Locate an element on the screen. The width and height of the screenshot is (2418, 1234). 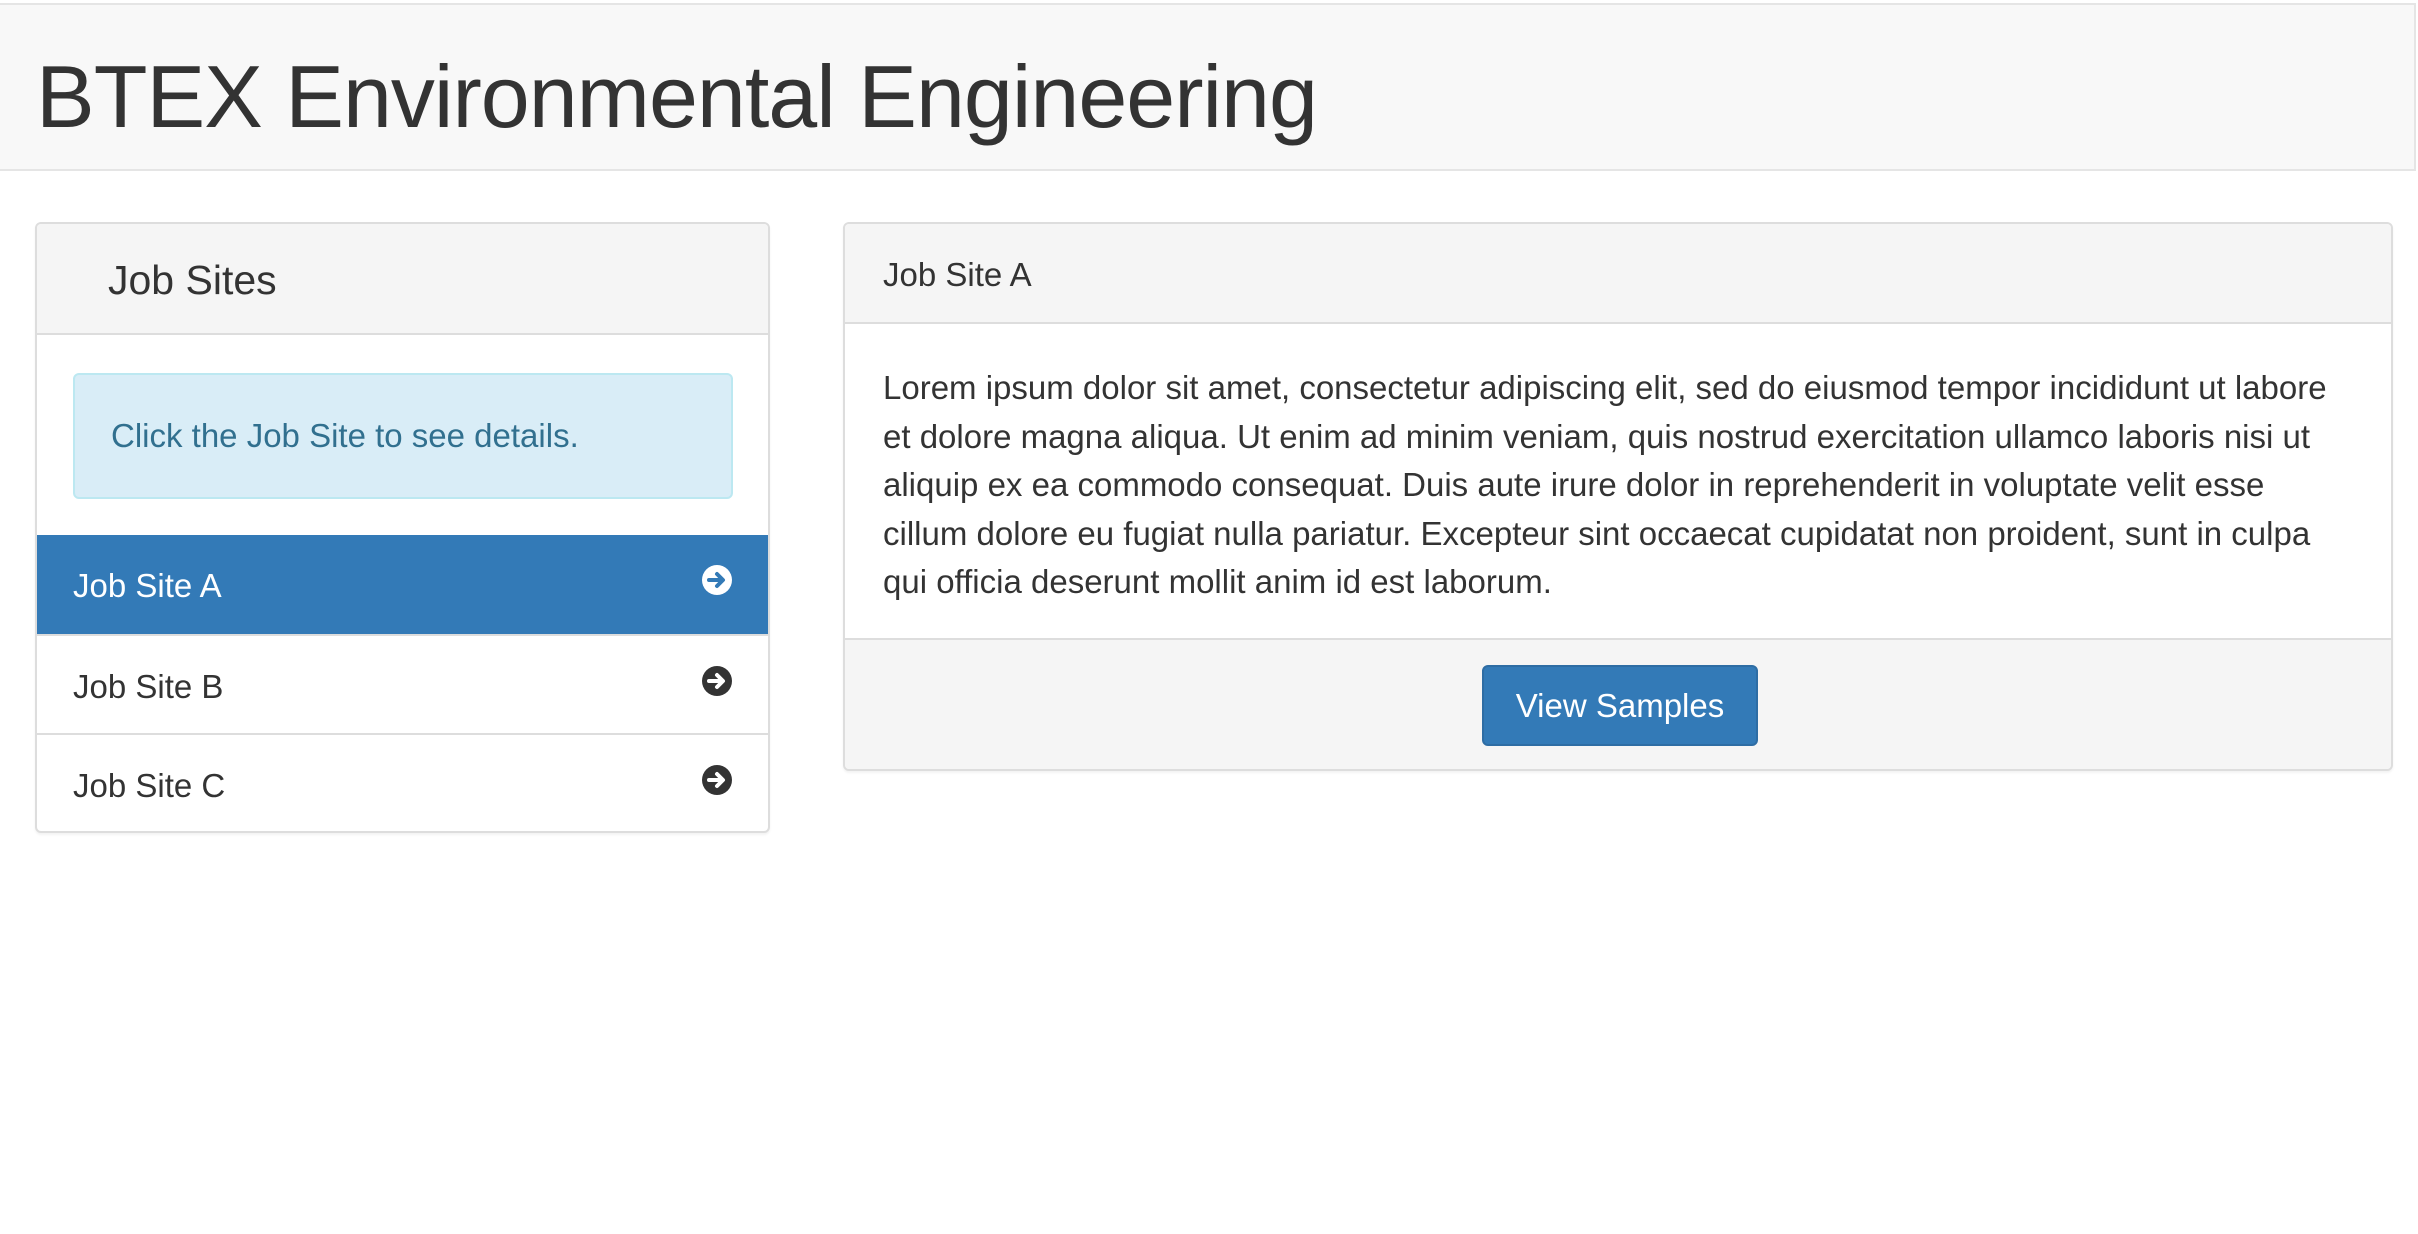
job-site-item-label: Job Site B is located at coordinates (148, 686).